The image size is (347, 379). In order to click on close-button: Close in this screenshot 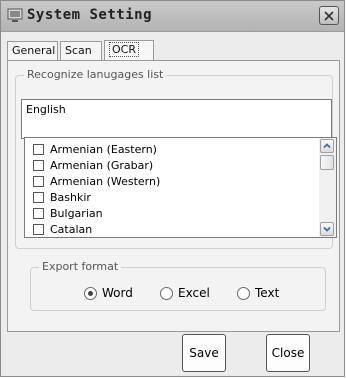, I will do `click(288, 353)`.